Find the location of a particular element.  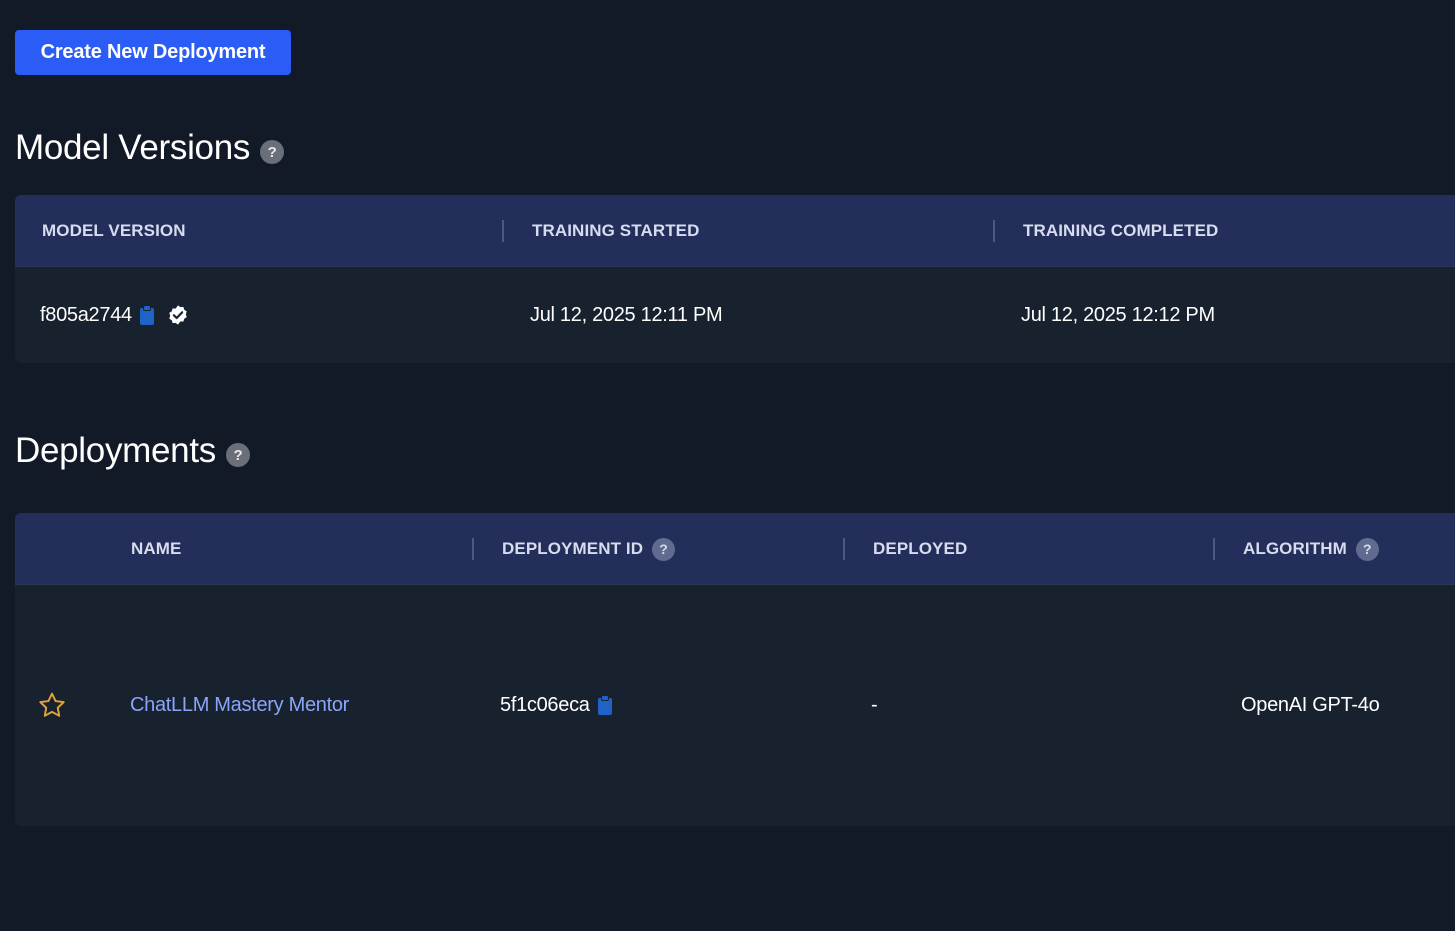

deployment-name-cell: ChatLLM Mastery Mentor is located at coordinates (239, 705).